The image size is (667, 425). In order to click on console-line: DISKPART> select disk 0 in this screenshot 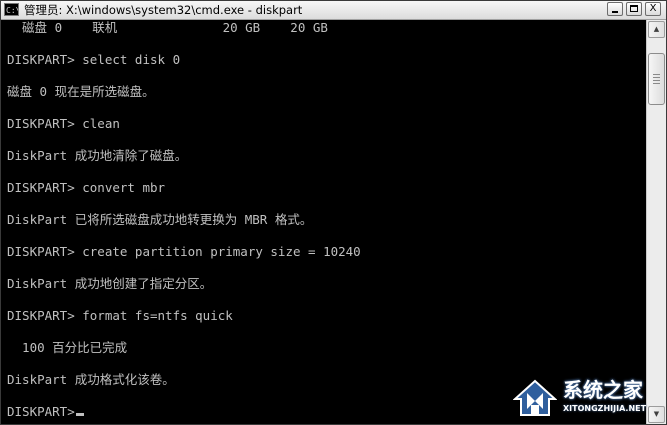, I will do `click(94, 59)`.